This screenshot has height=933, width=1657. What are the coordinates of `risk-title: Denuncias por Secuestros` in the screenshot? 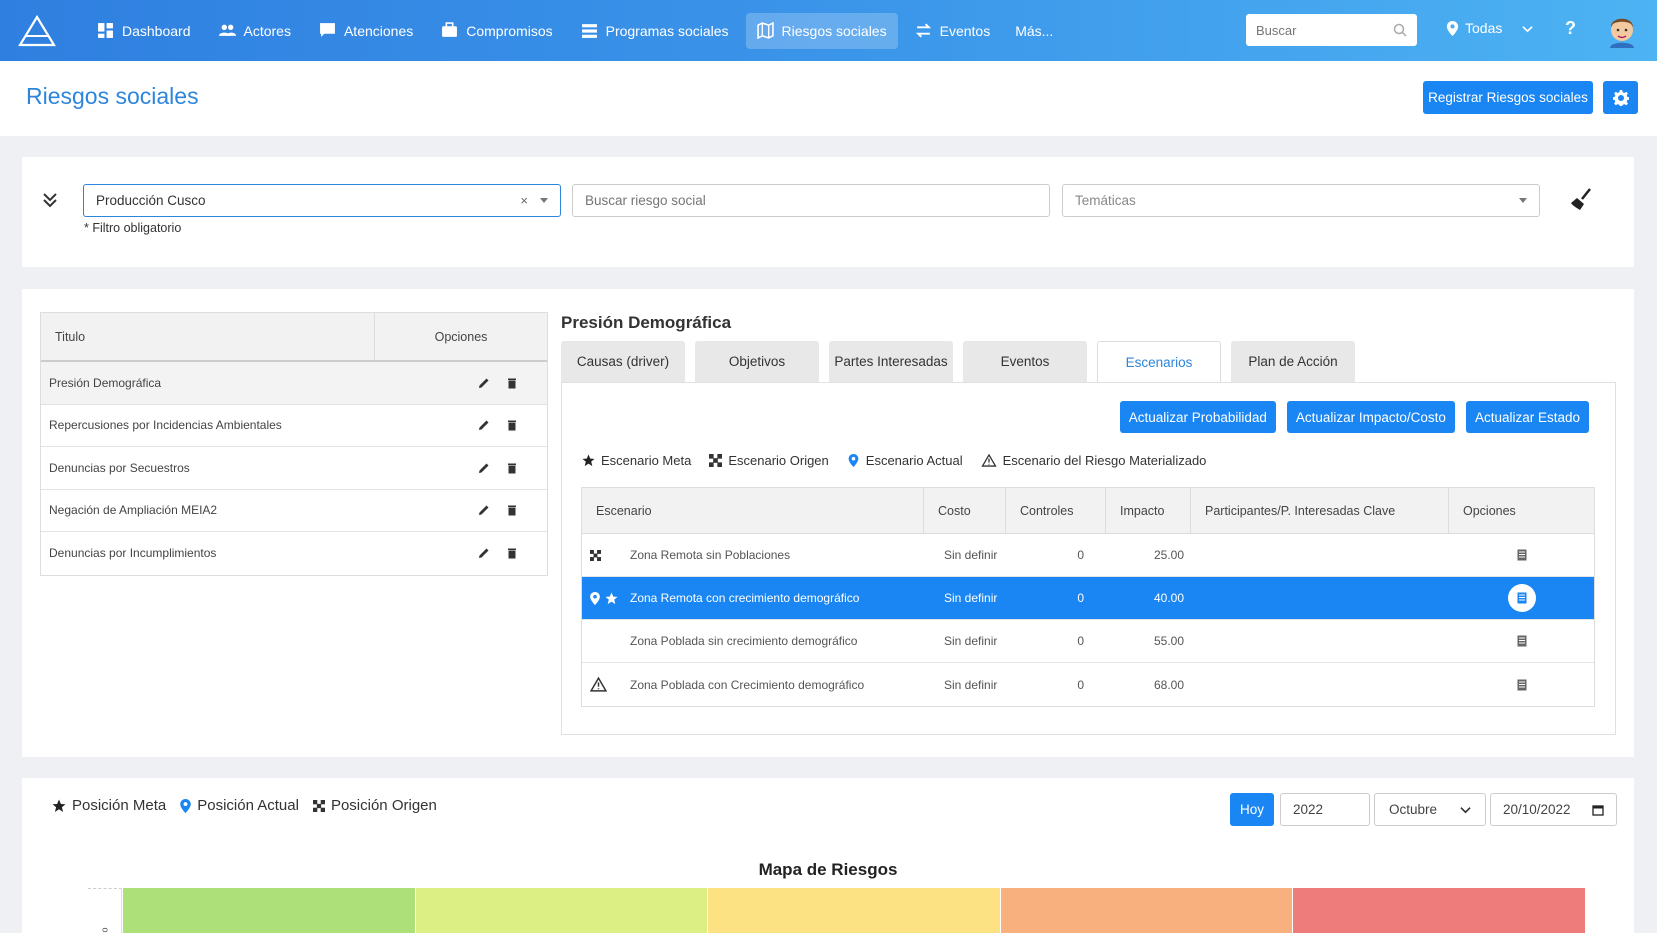 It's located at (119, 467).